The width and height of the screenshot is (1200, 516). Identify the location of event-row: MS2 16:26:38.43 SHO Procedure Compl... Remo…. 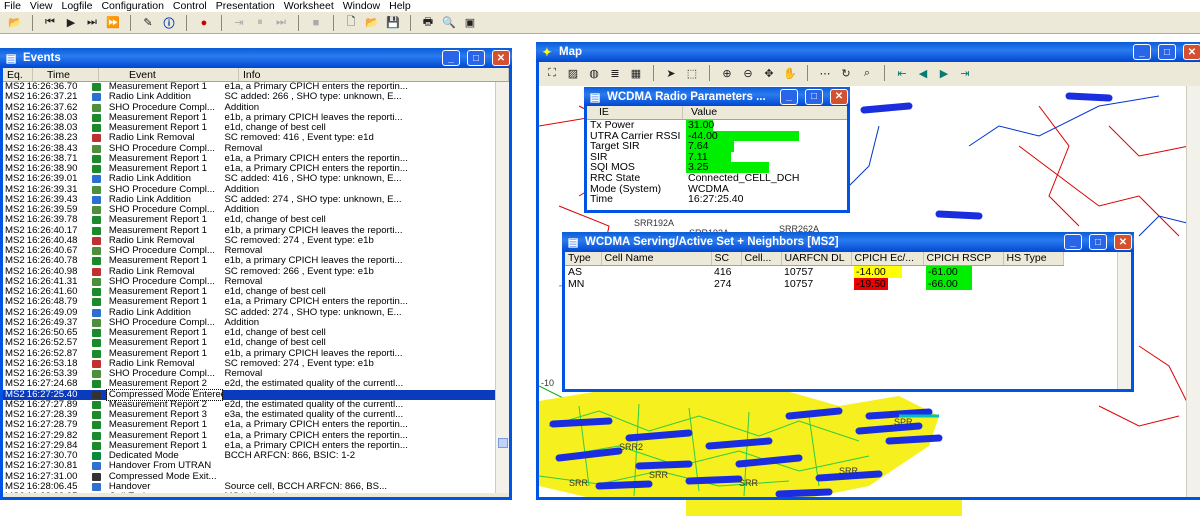
(256, 149).